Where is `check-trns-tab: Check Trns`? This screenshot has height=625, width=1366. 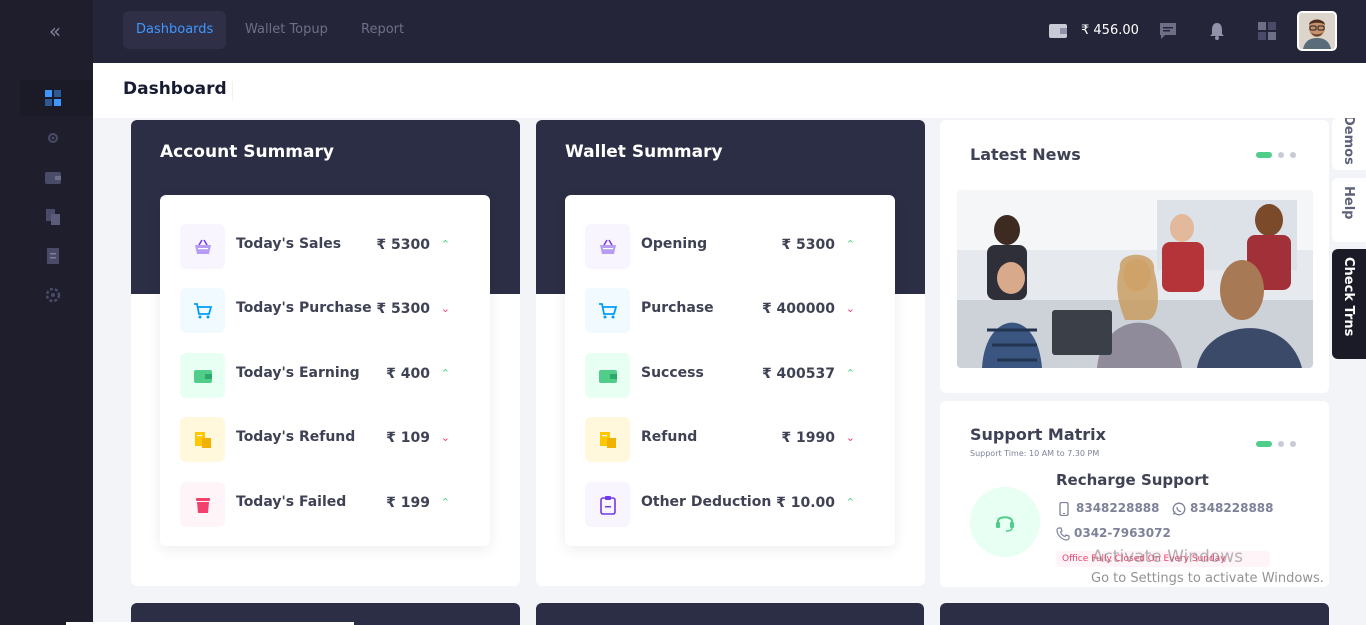
check-trns-tab: Check Trns is located at coordinates (1349, 304).